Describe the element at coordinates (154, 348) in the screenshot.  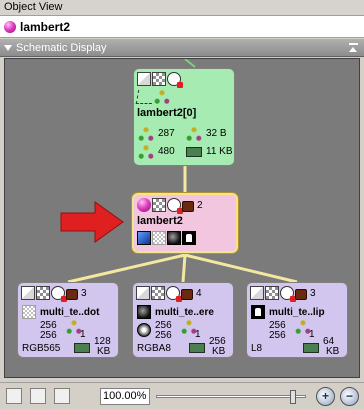
I see `tex-format: RGBA8` at that location.